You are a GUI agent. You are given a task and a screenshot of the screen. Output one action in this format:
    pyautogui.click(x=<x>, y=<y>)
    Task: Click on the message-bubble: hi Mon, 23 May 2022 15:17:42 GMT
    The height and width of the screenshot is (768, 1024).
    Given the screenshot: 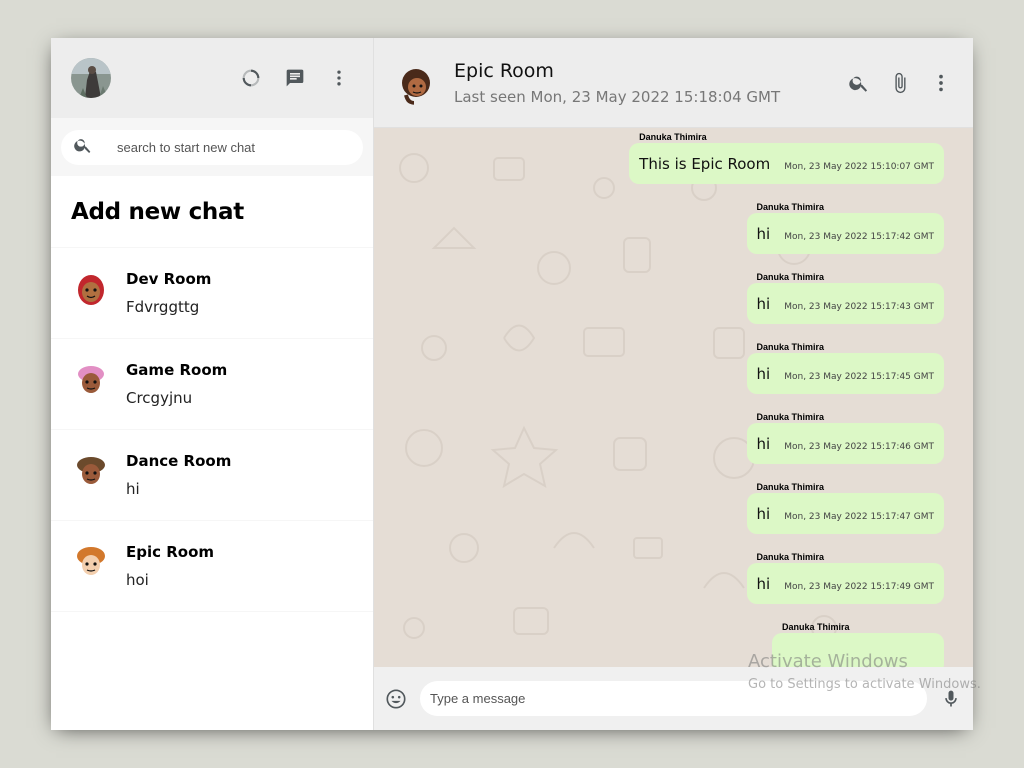 What is the action you would take?
    pyautogui.click(x=845, y=233)
    